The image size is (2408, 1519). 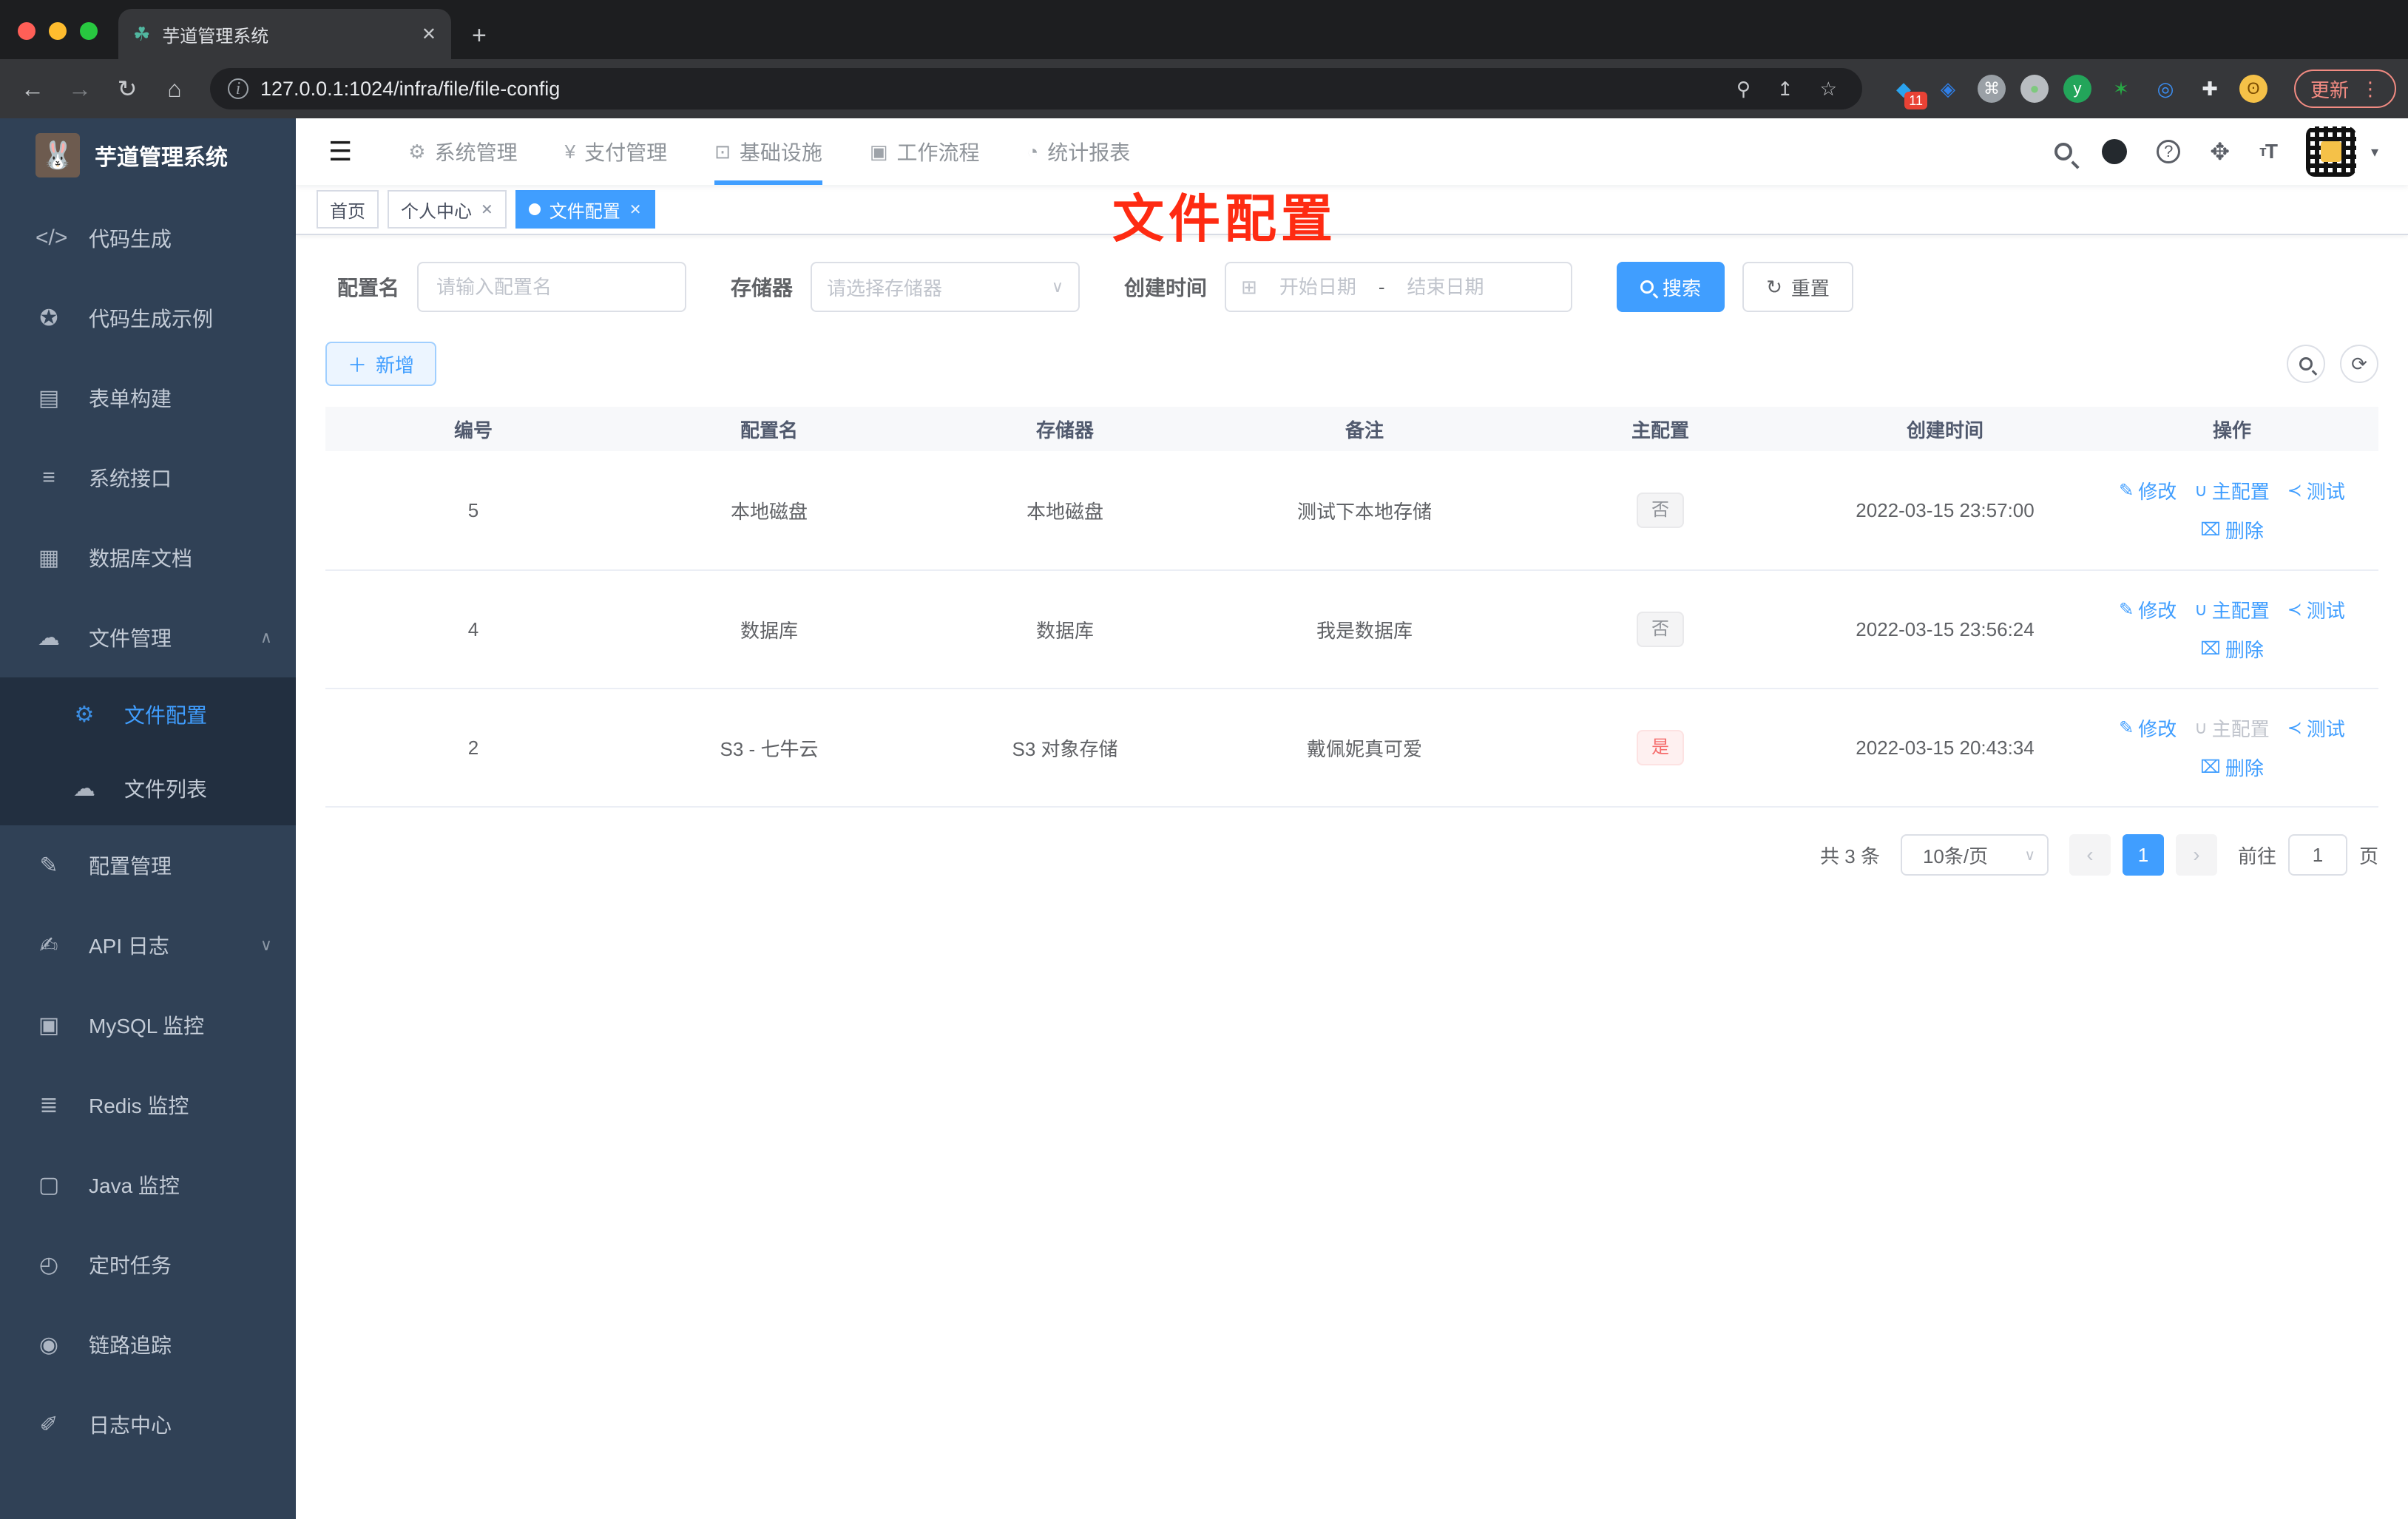 I want to click on fullscreen-icon: ✥, so click(x=2220, y=152).